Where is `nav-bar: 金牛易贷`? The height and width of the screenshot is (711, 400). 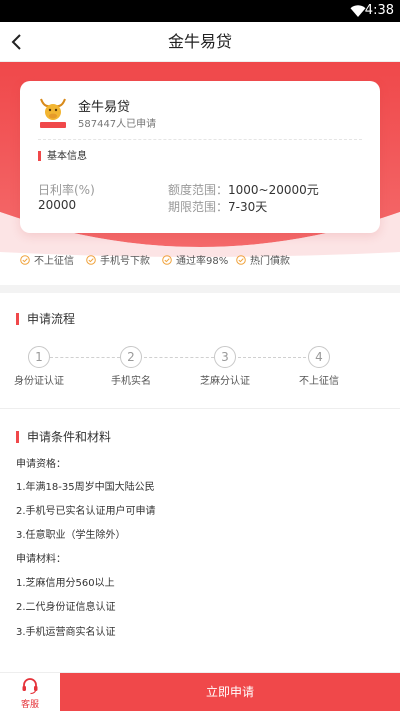
nav-bar: 金牛易贷 is located at coordinates (200, 42).